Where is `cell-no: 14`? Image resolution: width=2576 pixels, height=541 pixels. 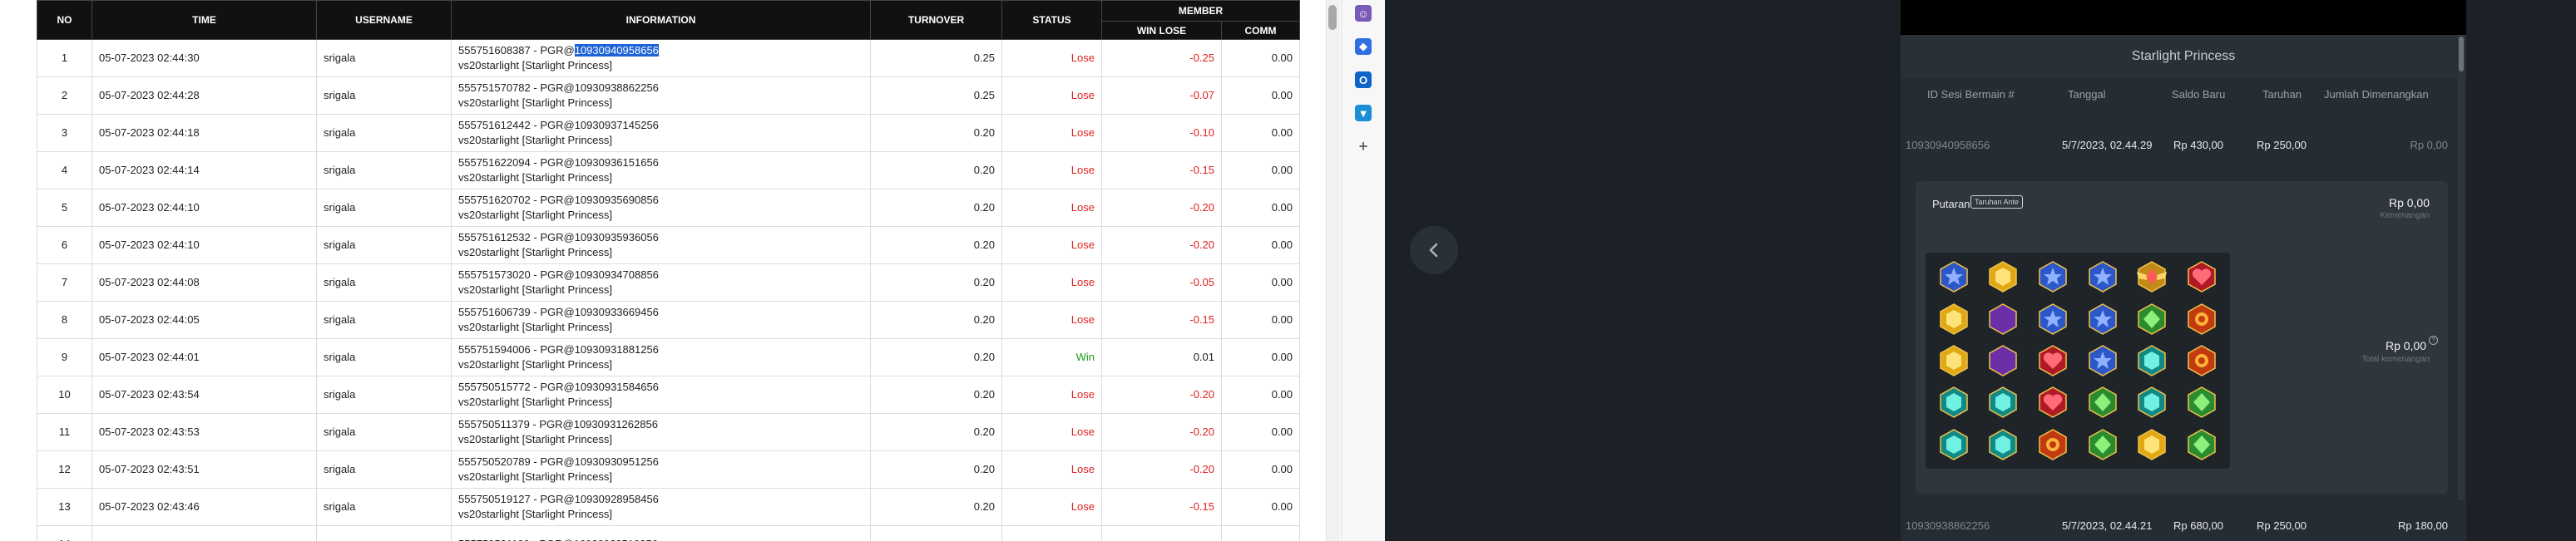 cell-no: 14 is located at coordinates (64, 533).